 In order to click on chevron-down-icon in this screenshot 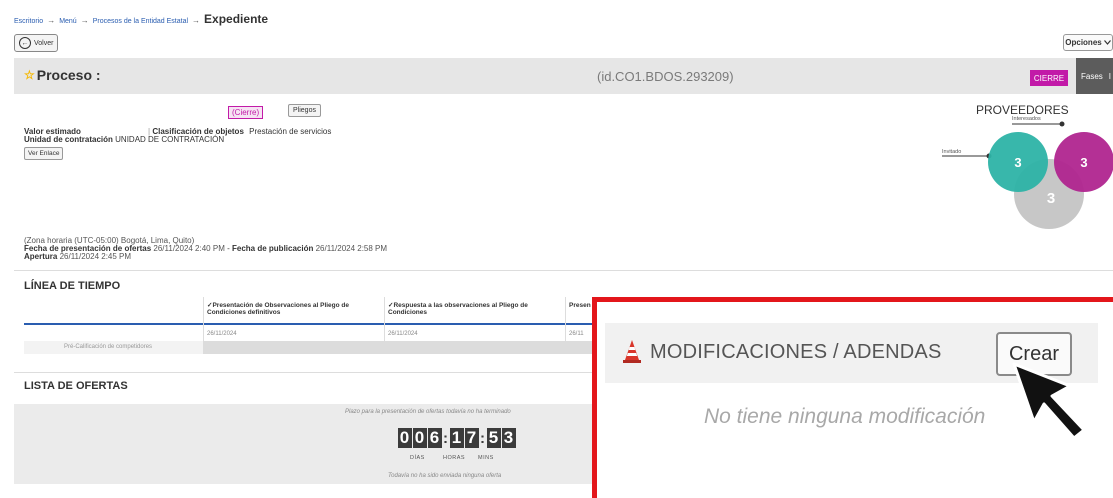, I will do `click(1107, 42)`.